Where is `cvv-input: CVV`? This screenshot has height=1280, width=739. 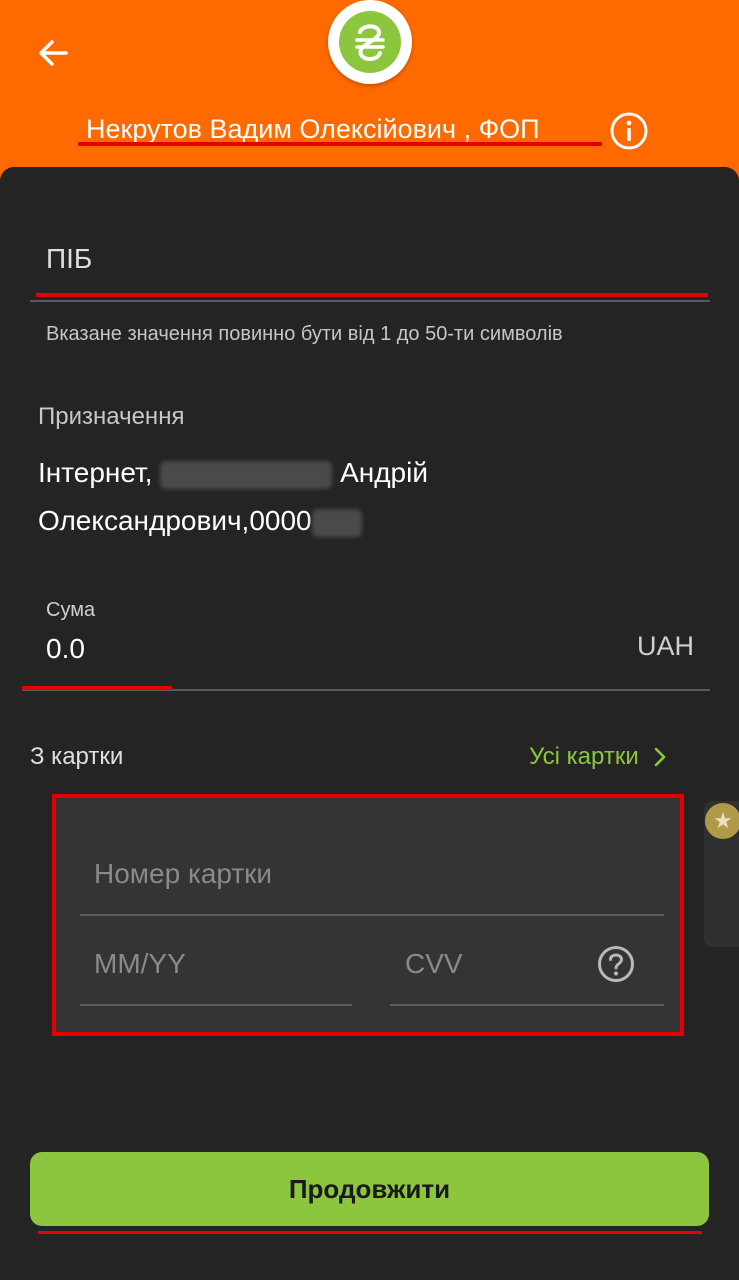
cvv-input: CVV is located at coordinates (434, 964).